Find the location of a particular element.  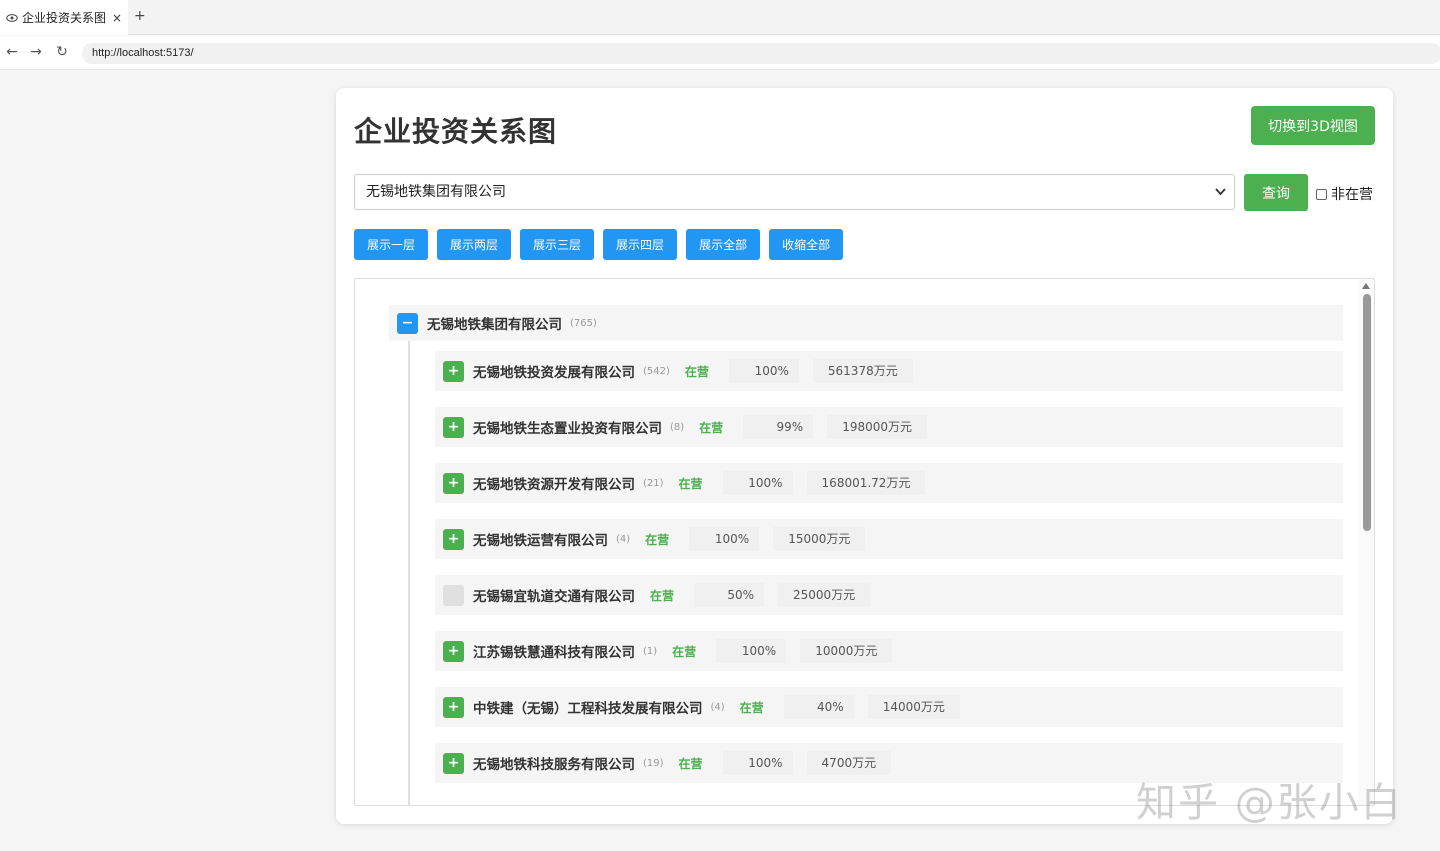

company-name: 无锡地铁集团有限公司 is located at coordinates (494, 325).